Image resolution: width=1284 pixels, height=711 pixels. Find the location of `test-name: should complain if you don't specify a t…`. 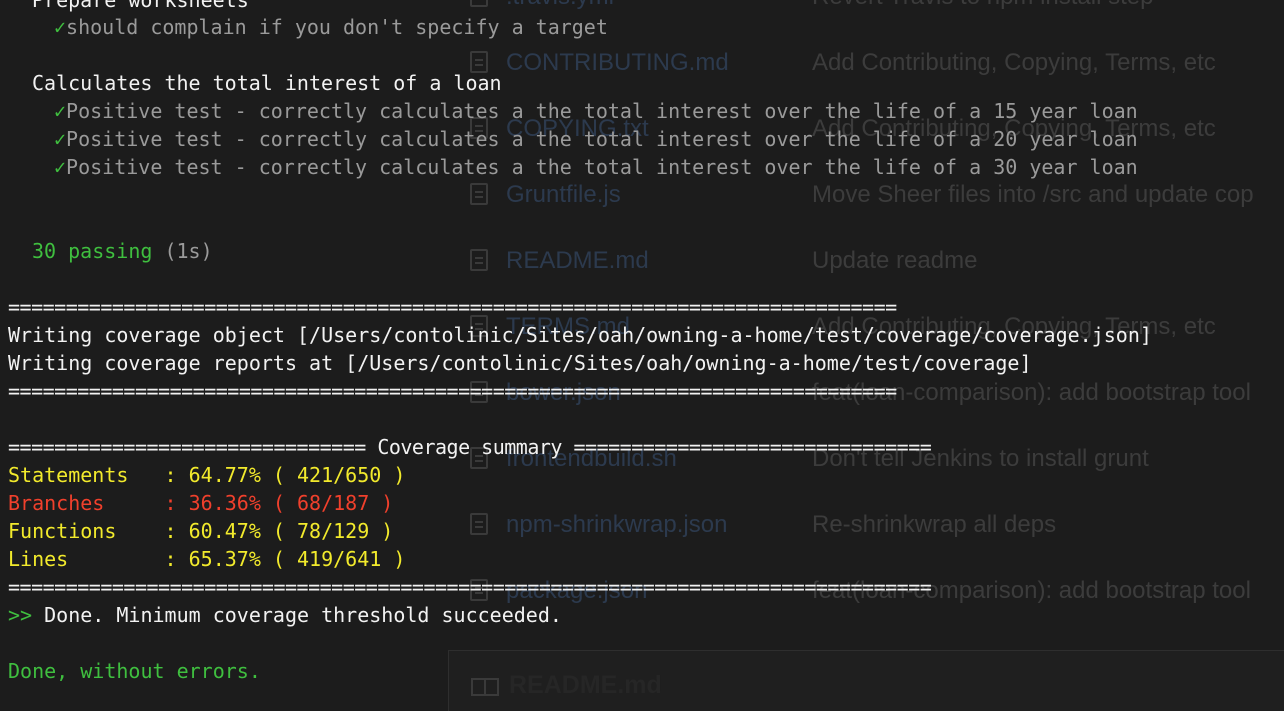

test-name: should complain if you don't specify a t… is located at coordinates (337, 27).